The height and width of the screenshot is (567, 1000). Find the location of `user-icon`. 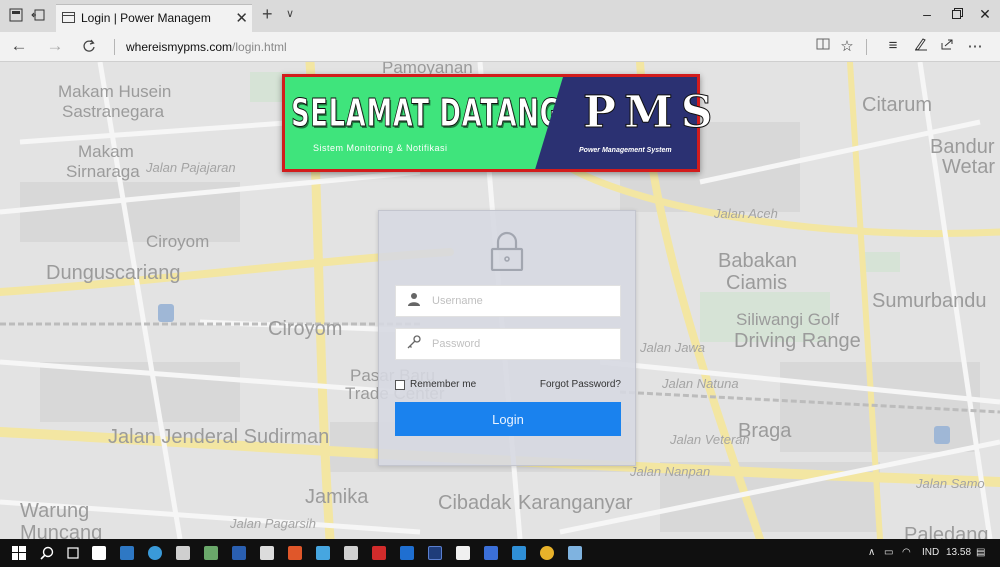

user-icon is located at coordinates (414, 301).